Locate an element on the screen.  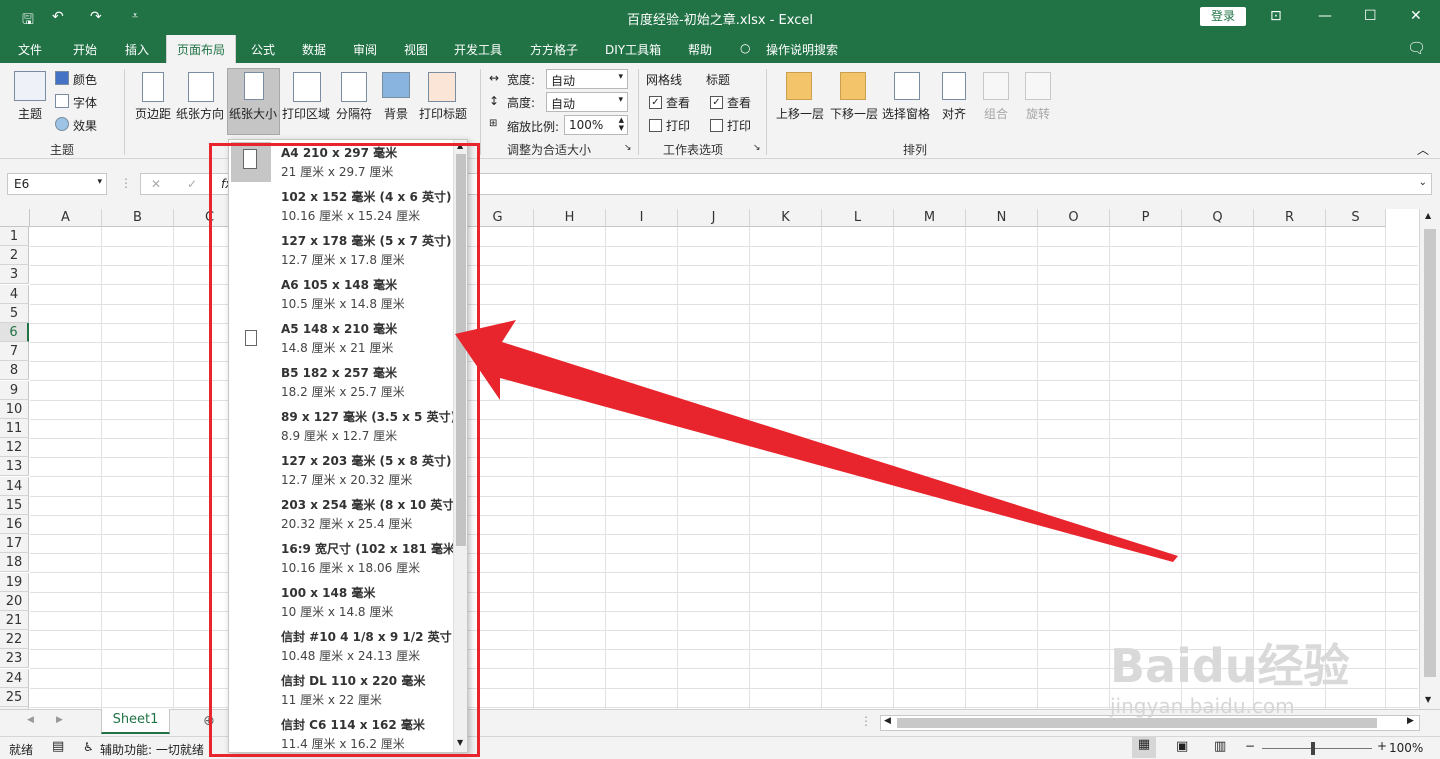
width-select: 自动 ▾ is located at coordinates (587, 79).